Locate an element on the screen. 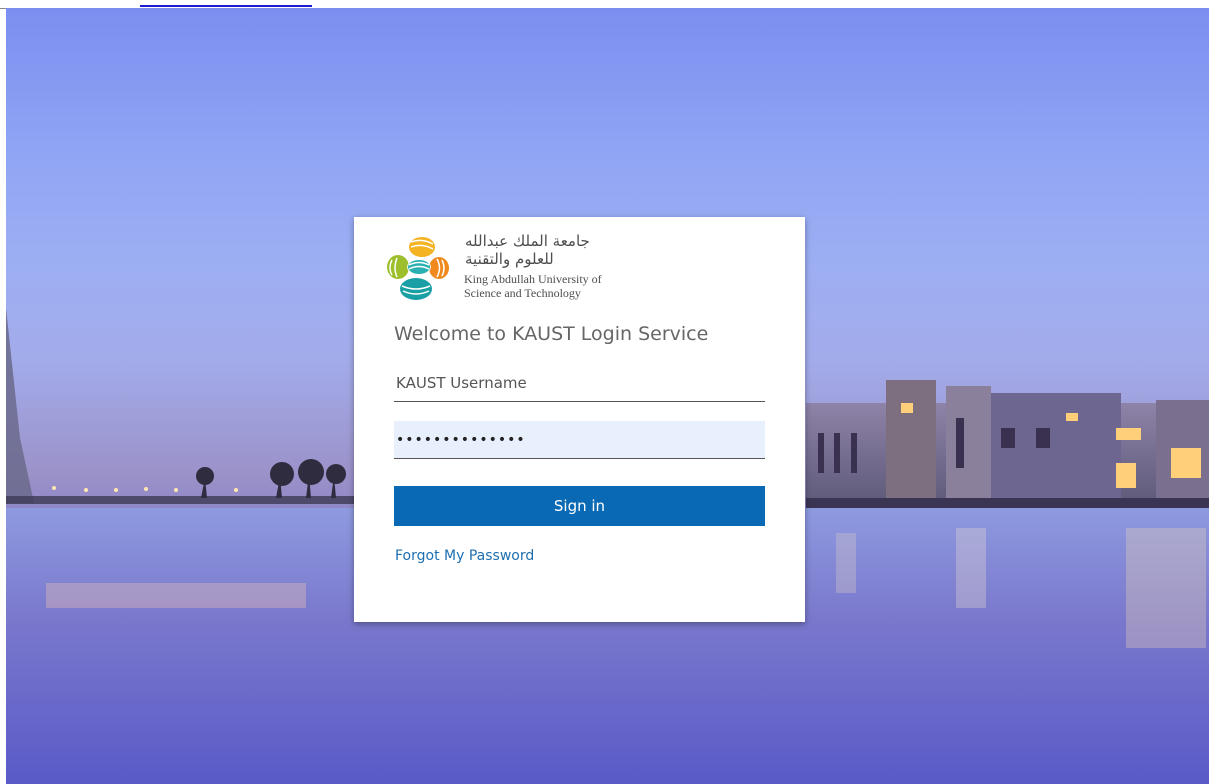 The image size is (1209, 784). forgot-password-link: Forgot My Password is located at coordinates (464, 556).